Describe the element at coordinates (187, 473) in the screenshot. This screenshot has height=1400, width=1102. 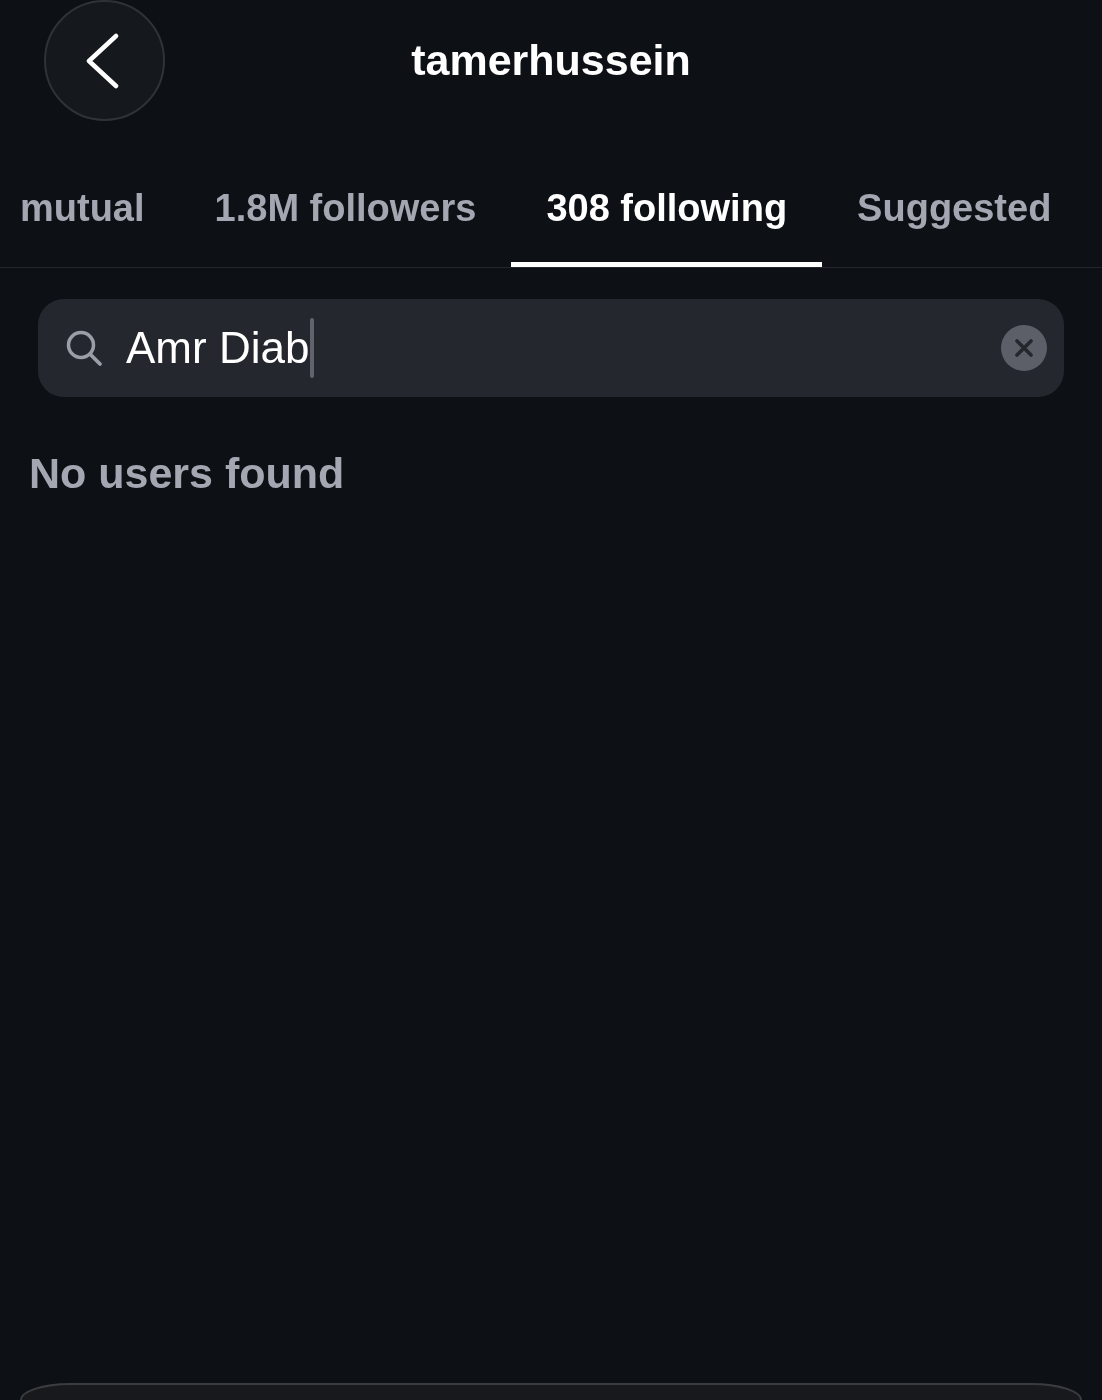
I see `no-results-message: No users found` at that location.